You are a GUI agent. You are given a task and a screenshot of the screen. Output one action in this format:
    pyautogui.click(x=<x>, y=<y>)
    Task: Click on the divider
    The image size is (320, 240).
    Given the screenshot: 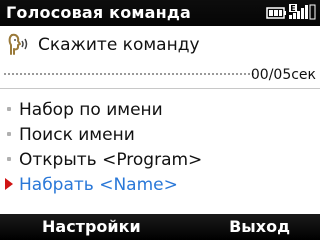 What is the action you would take?
    pyautogui.click(x=160, y=88)
    